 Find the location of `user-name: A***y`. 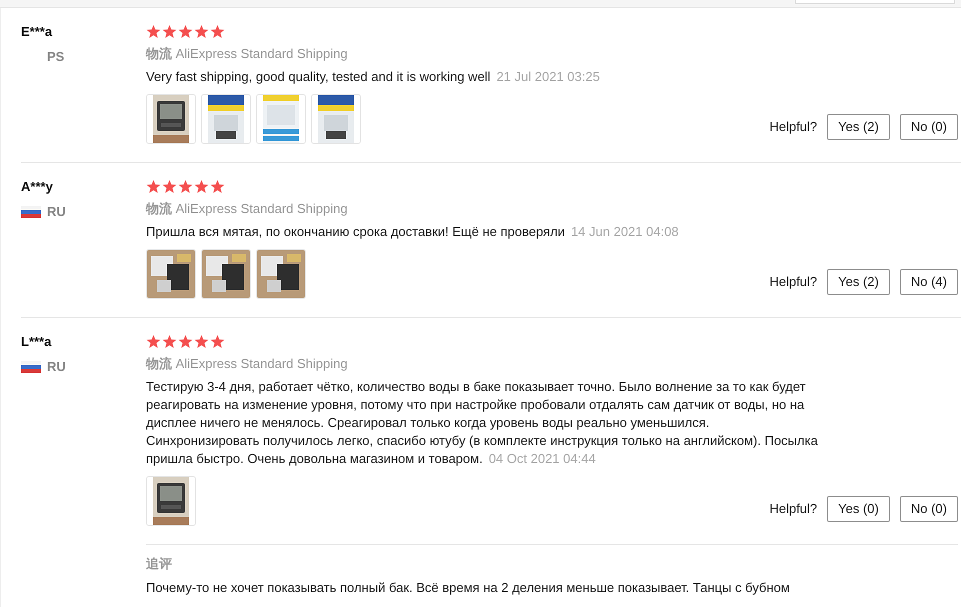

user-name: A***y is located at coordinates (37, 187).